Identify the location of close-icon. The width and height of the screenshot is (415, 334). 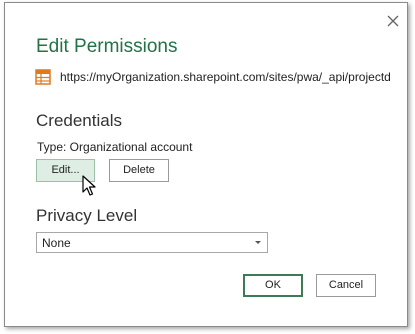
(393, 21).